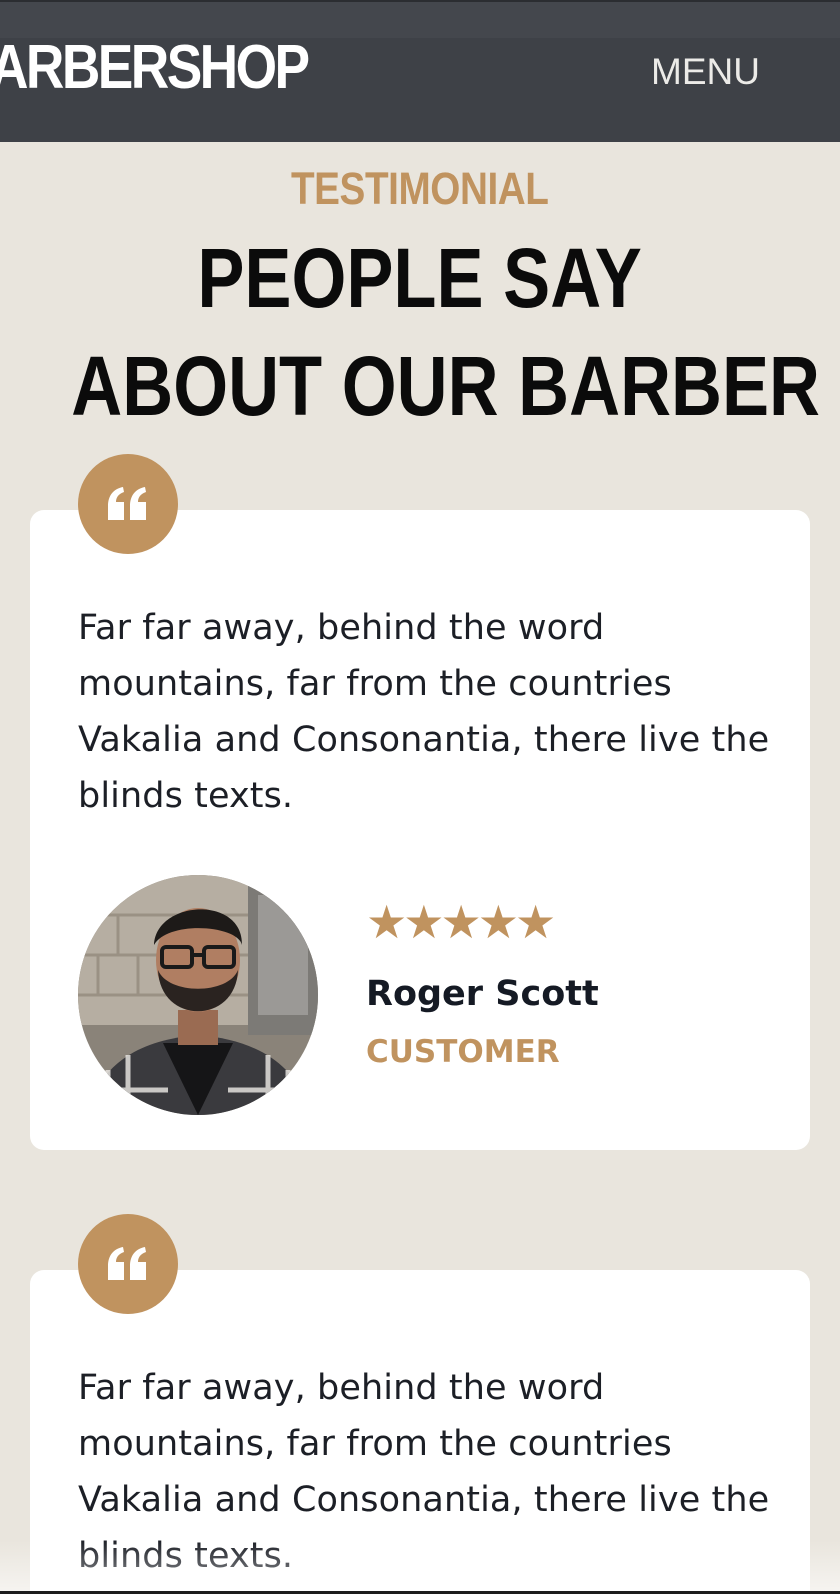 This screenshot has height=1594, width=840. I want to click on star-rating: ★★★★★, so click(461, 922).